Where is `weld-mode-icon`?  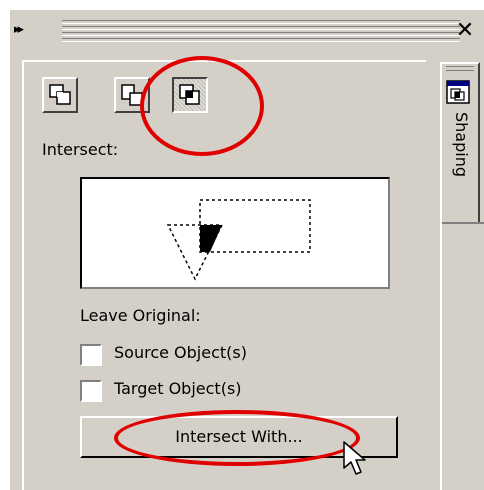
weld-mode-icon is located at coordinates (60, 94).